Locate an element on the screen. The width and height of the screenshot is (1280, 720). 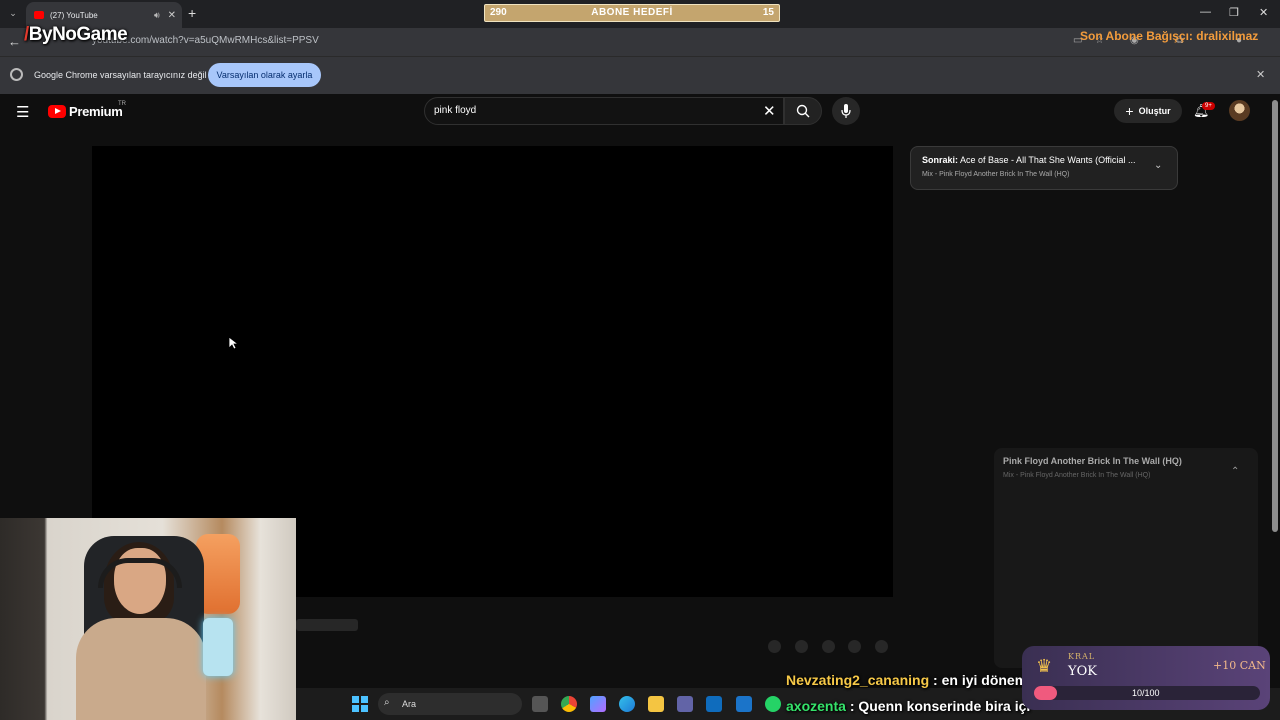
windows-start-icon is located at coordinates (360, 704).